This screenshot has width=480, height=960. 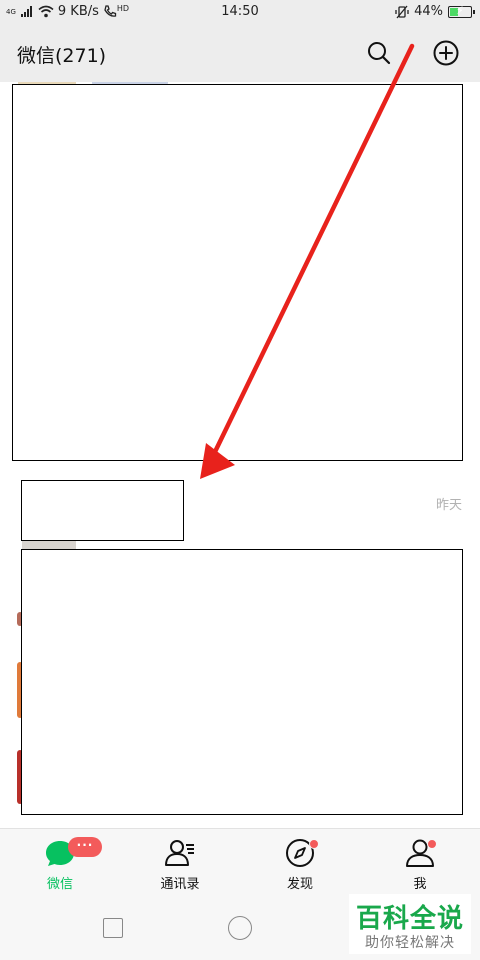 I want to click on page-title: 微信(271), so click(x=62, y=56).